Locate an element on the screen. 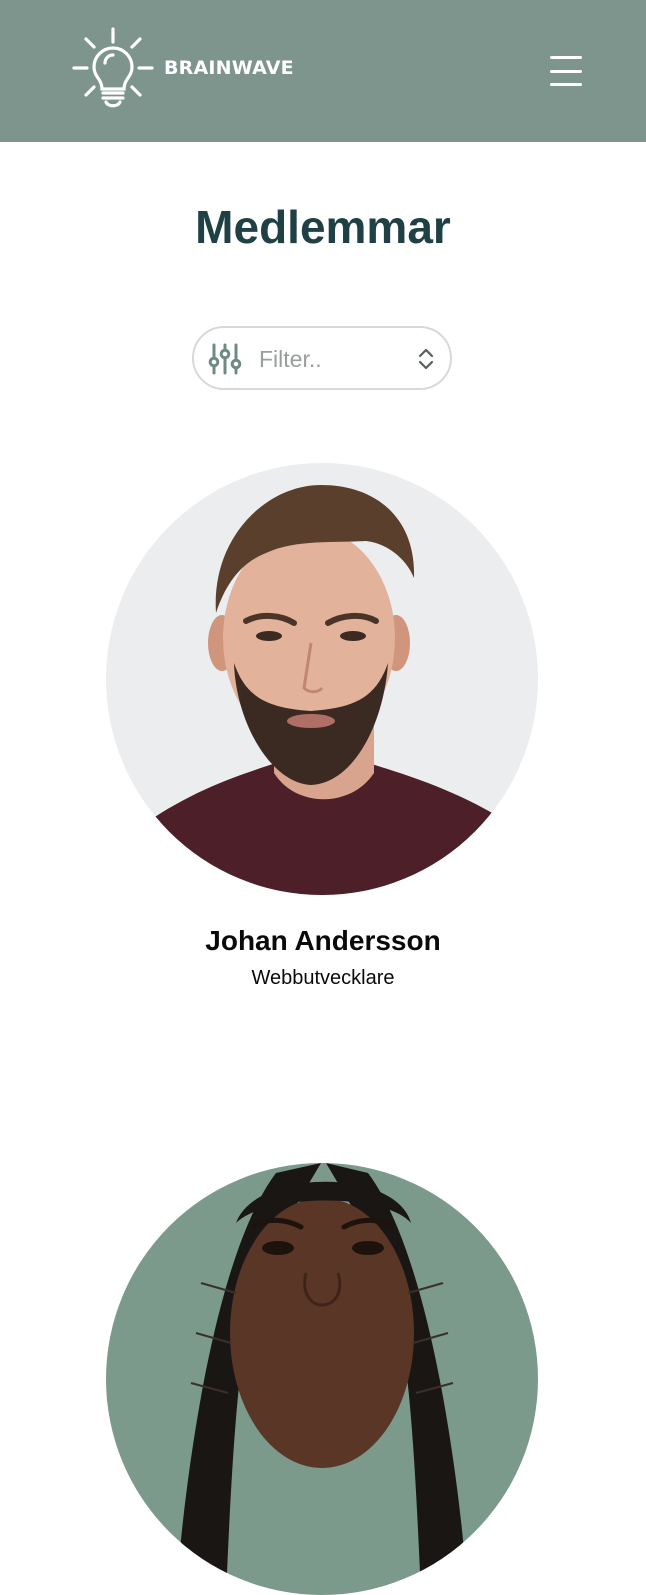  filter-placeholder: Filter.. is located at coordinates (290, 359).